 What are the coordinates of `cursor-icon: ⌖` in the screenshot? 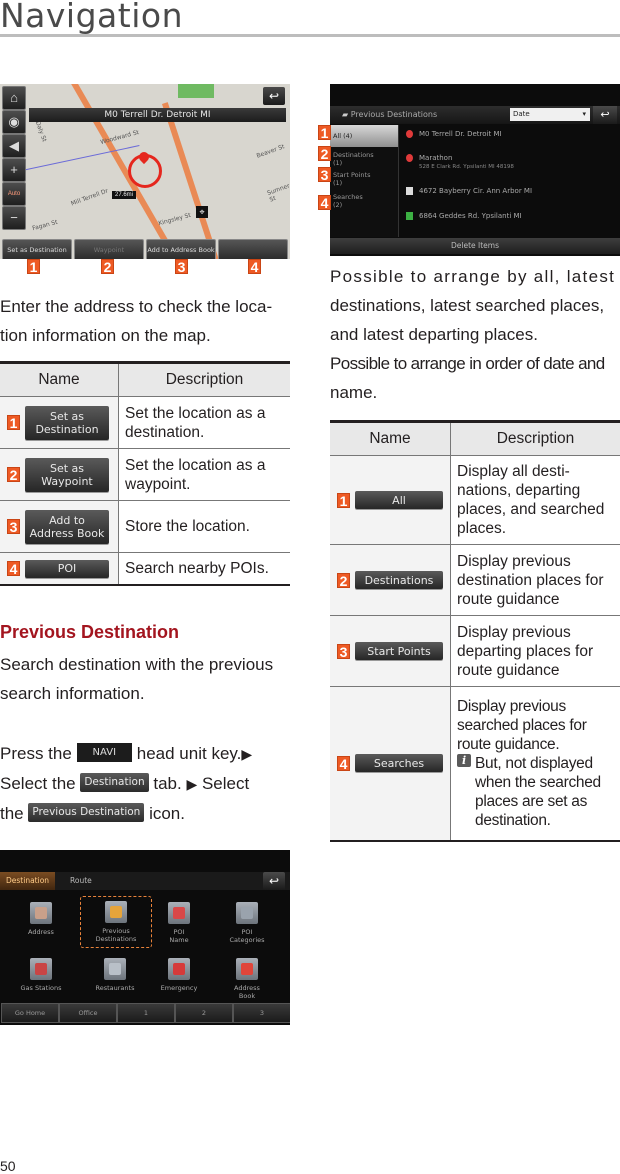 It's located at (202, 212).